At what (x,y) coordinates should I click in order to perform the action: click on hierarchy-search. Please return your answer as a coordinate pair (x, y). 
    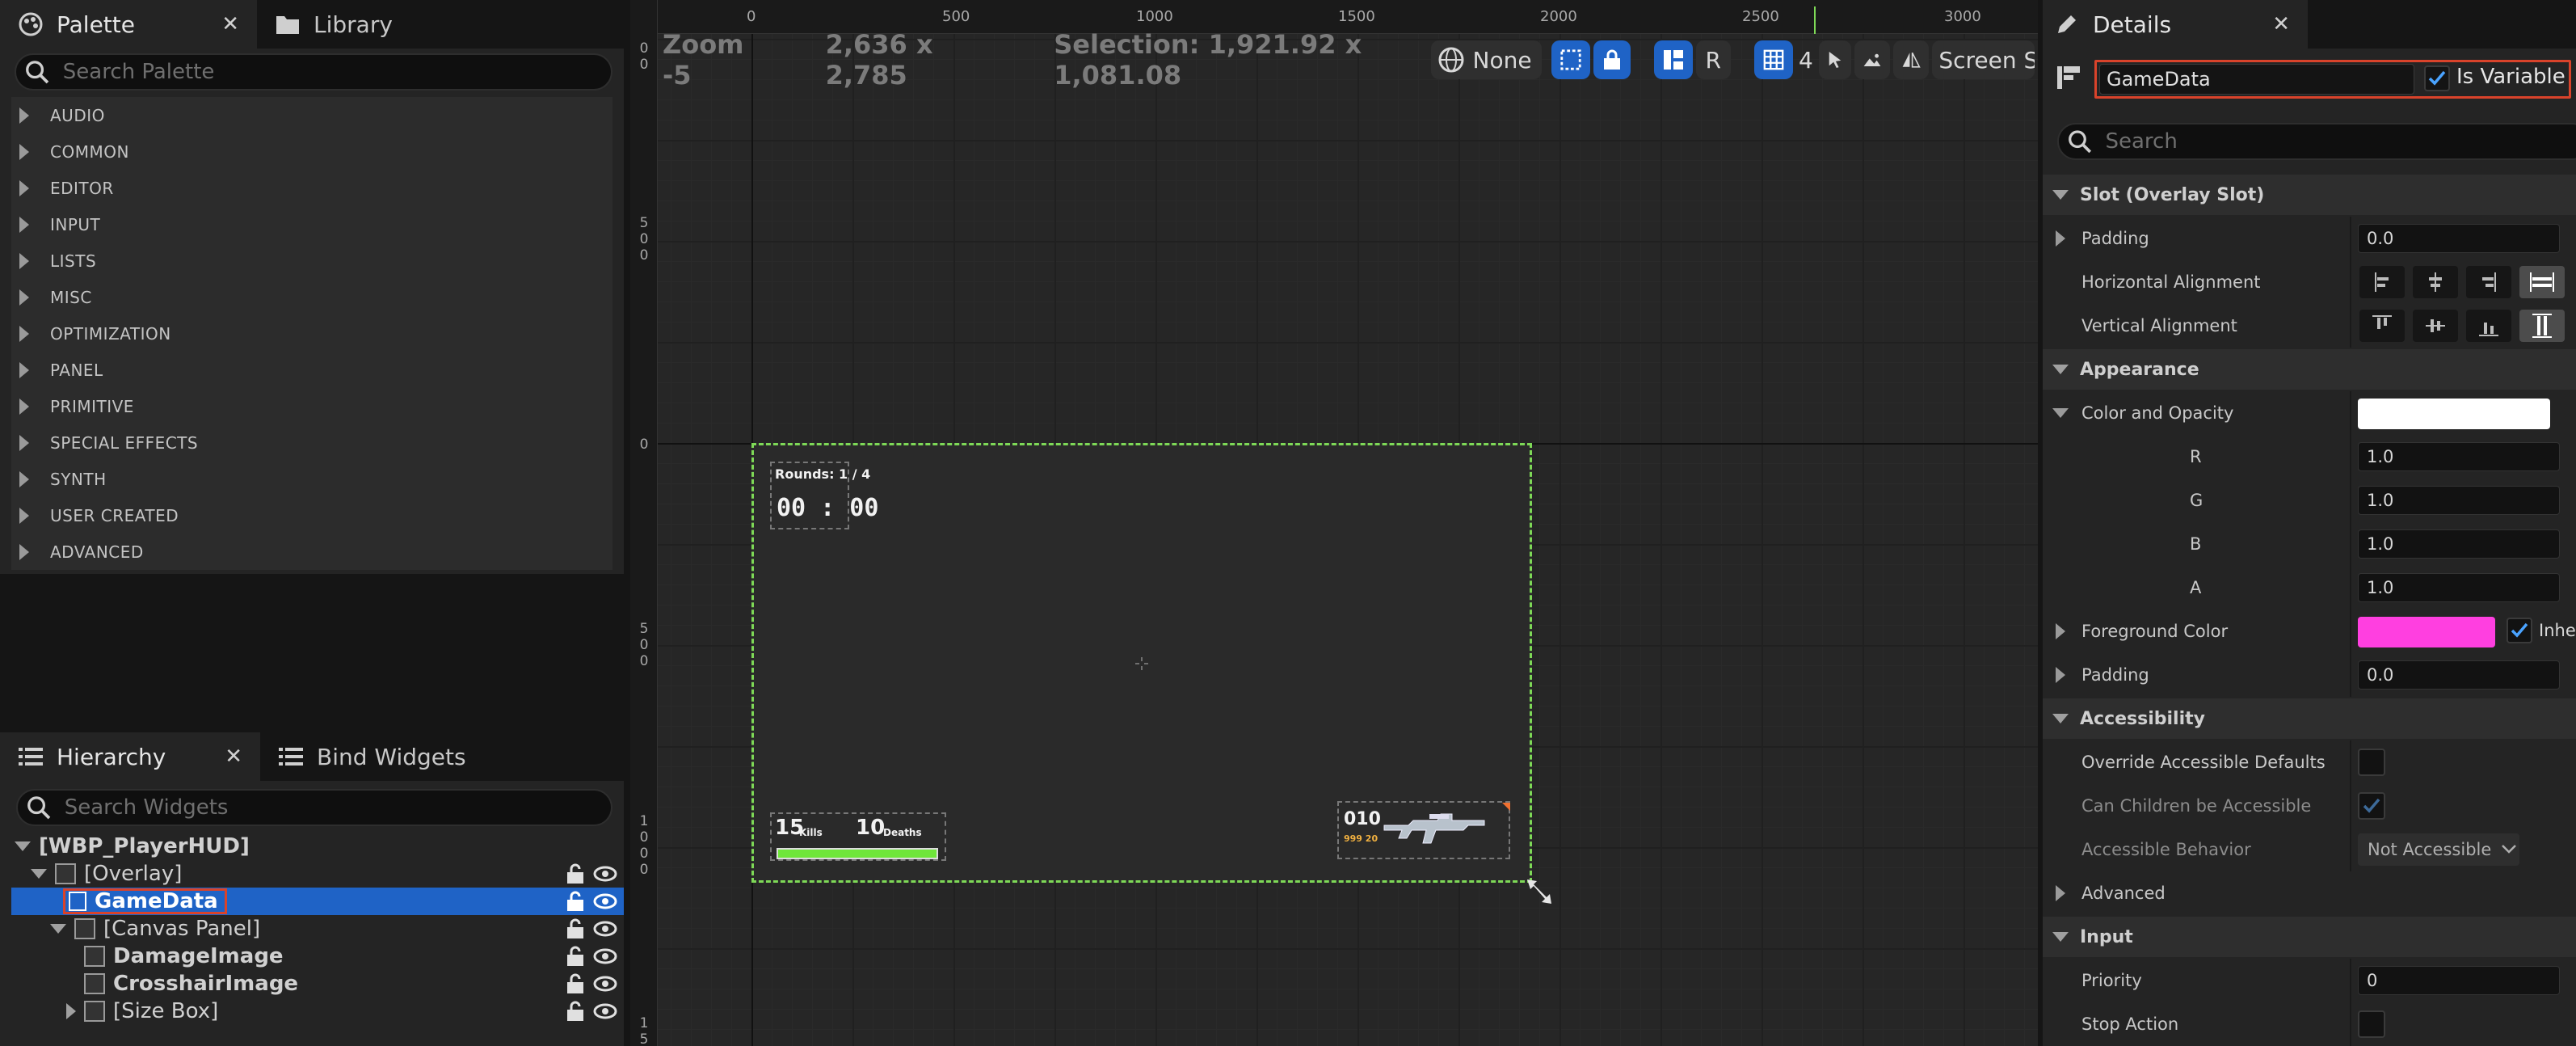
    Looking at the image, I should click on (314, 807).